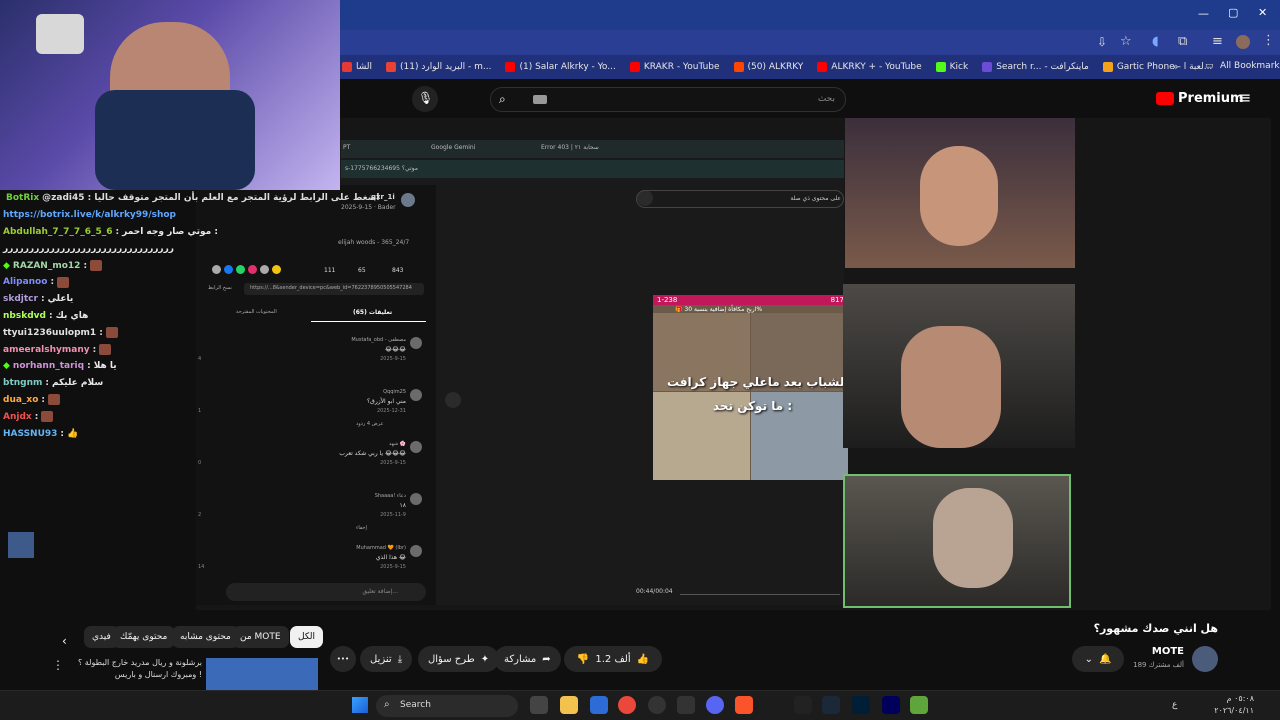 The image size is (1280, 720). What do you see at coordinates (861, 705) in the screenshot?
I see `photoshop-icon` at bounding box center [861, 705].